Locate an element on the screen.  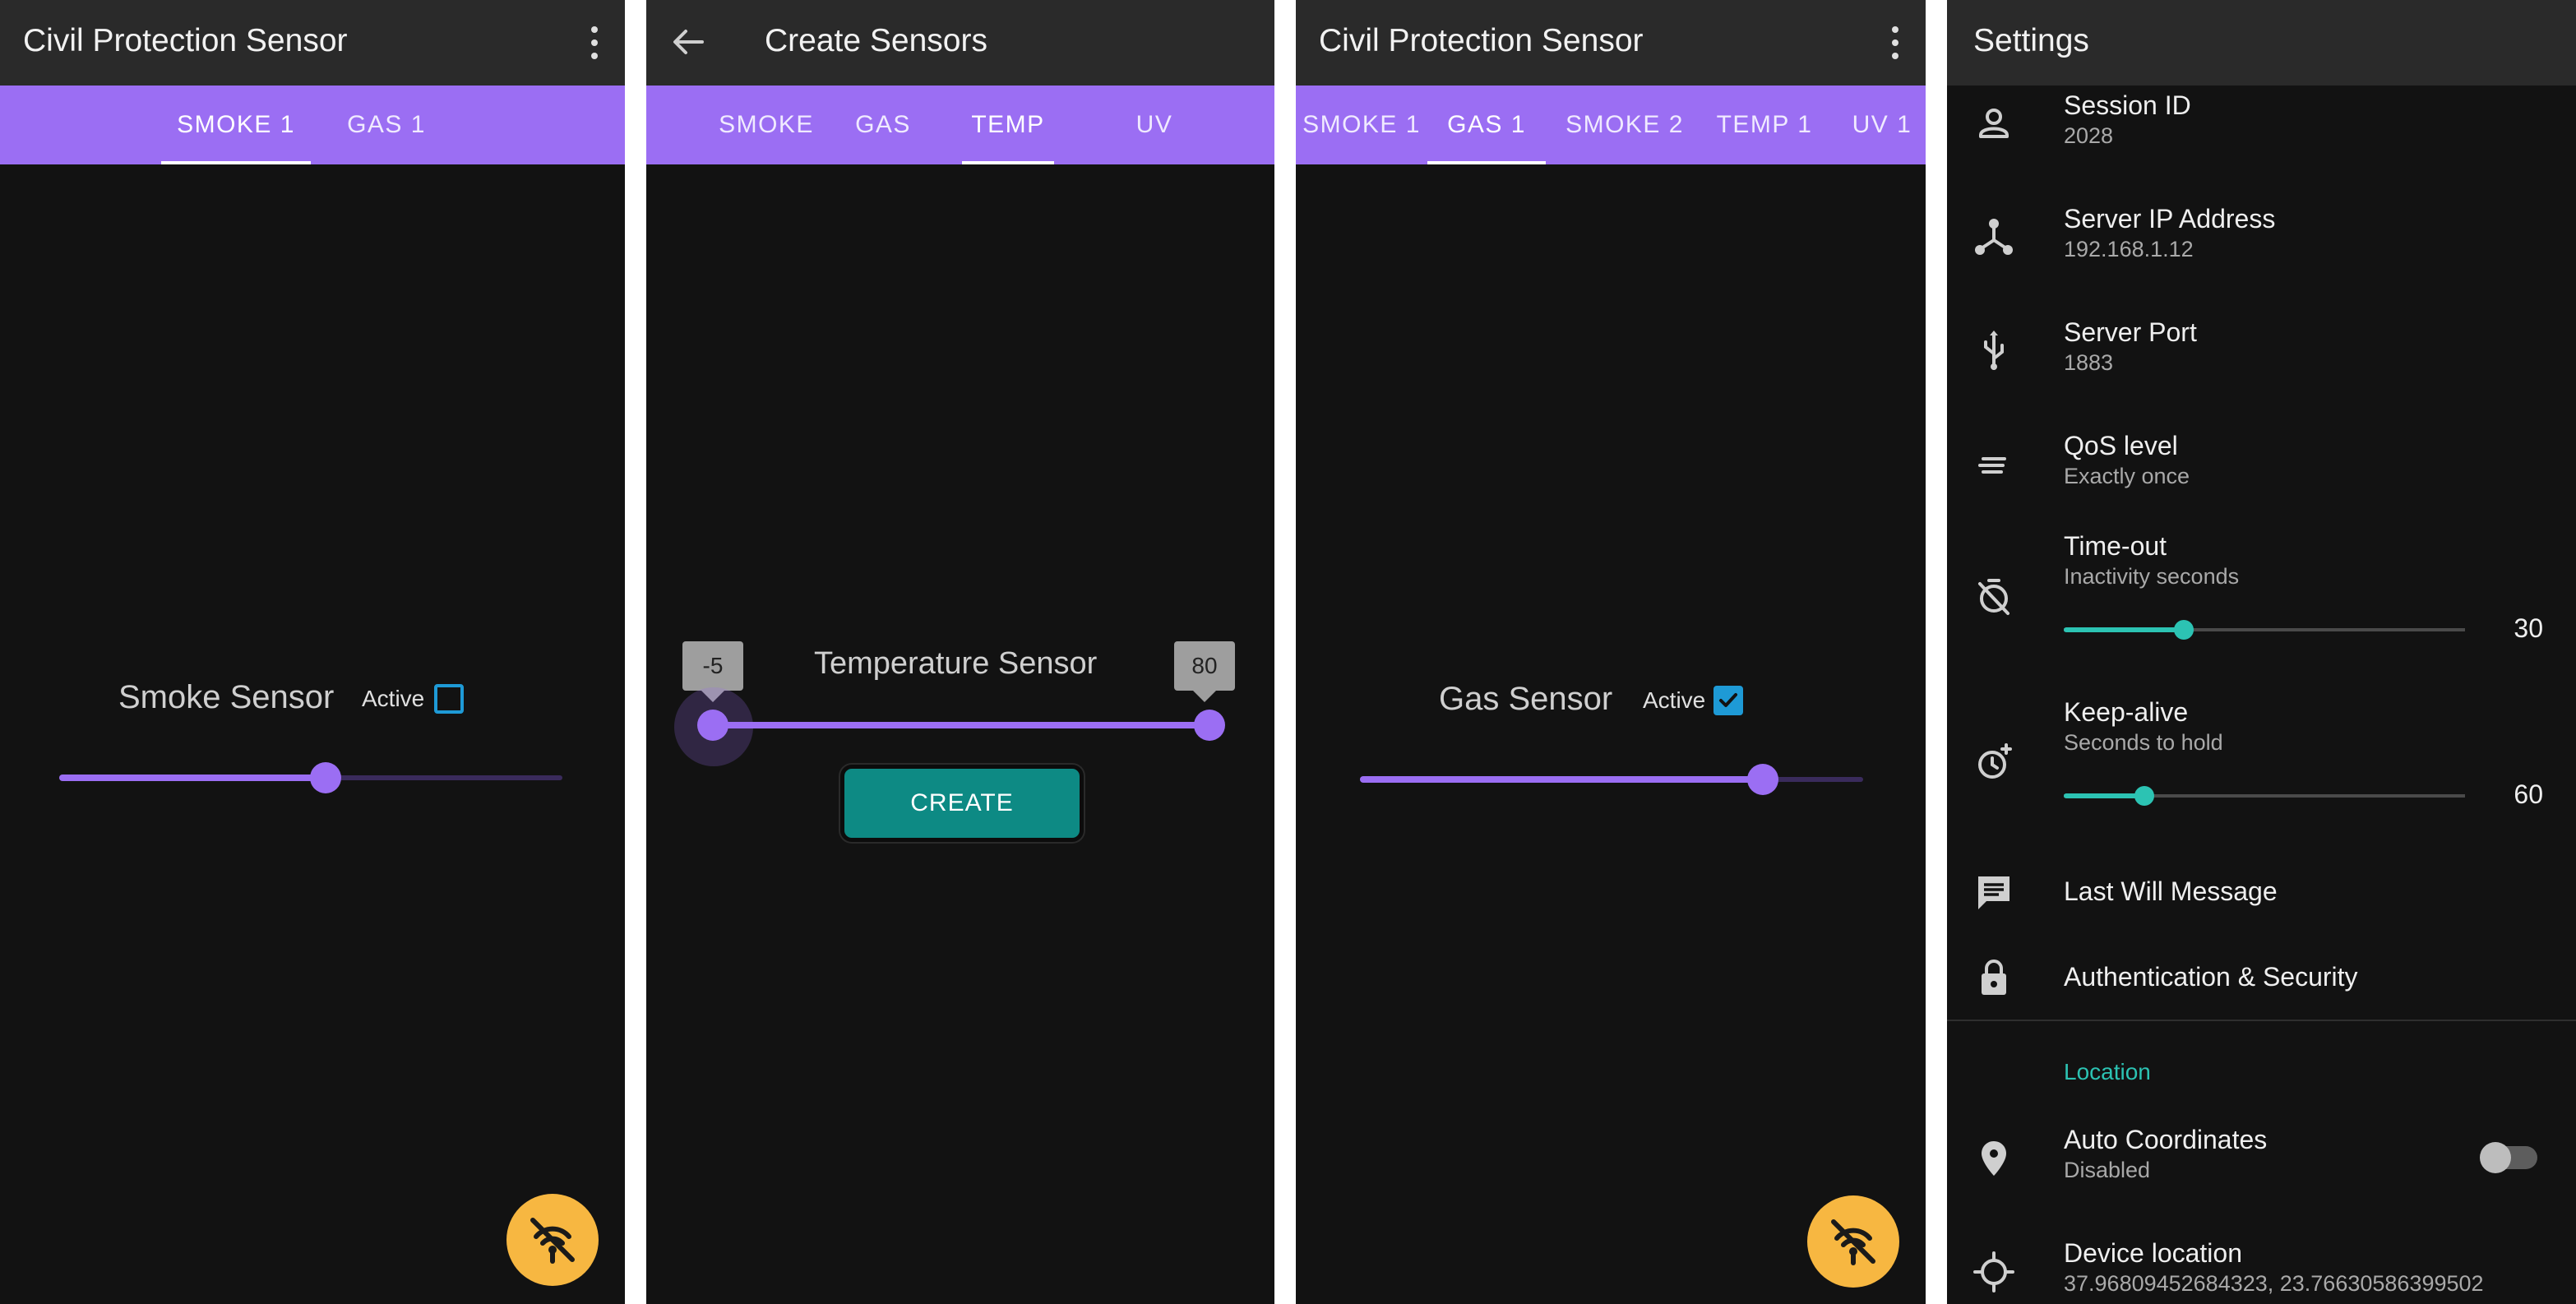
session-id-row: Session ID 2028 is located at coordinates (2261, 139).